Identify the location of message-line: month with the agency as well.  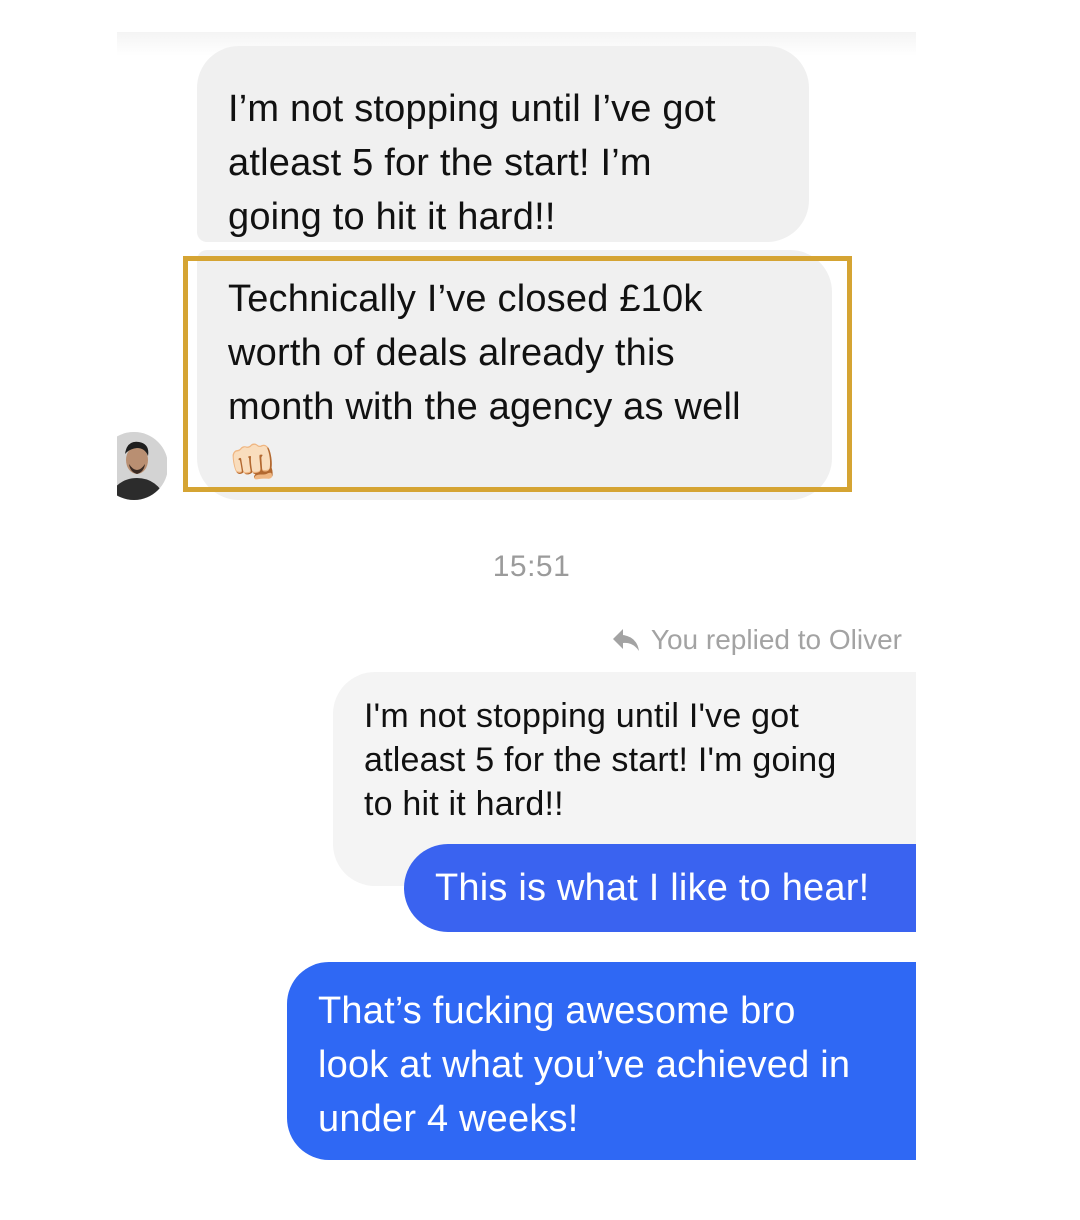
(484, 407).